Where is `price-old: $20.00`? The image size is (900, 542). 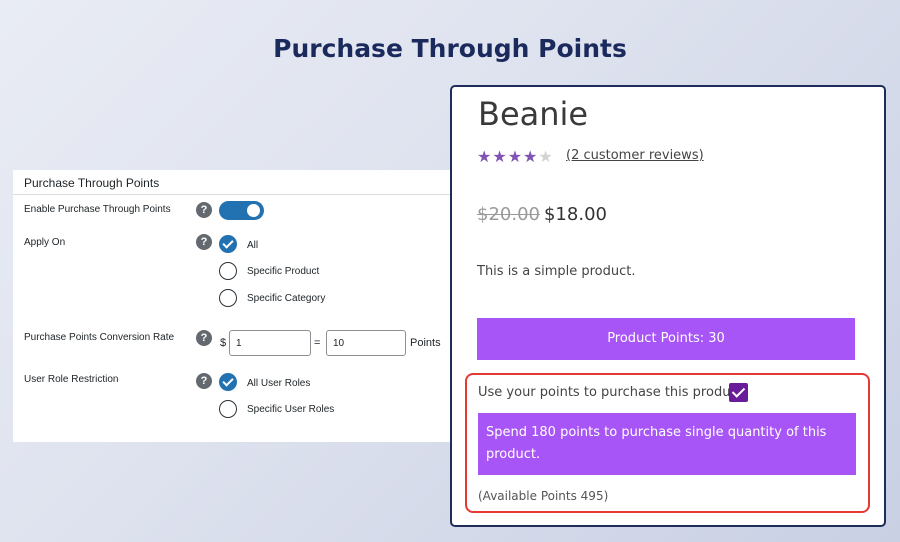
price-old: $20.00 is located at coordinates (508, 214).